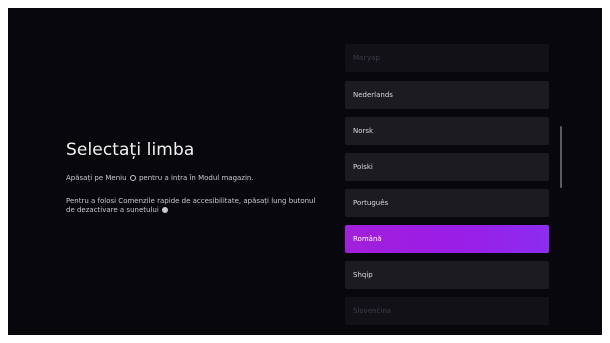 This screenshot has width=610, height=343. Describe the element at coordinates (363, 275) in the screenshot. I see `language-label: Shqip` at that location.